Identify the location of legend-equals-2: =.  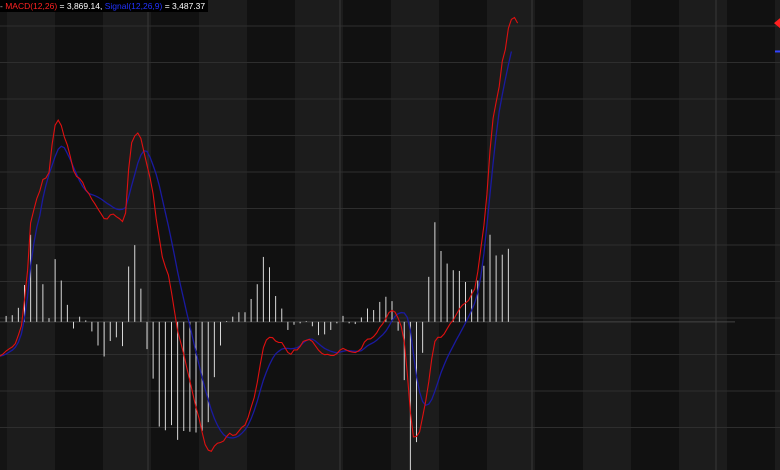
(167, 6).